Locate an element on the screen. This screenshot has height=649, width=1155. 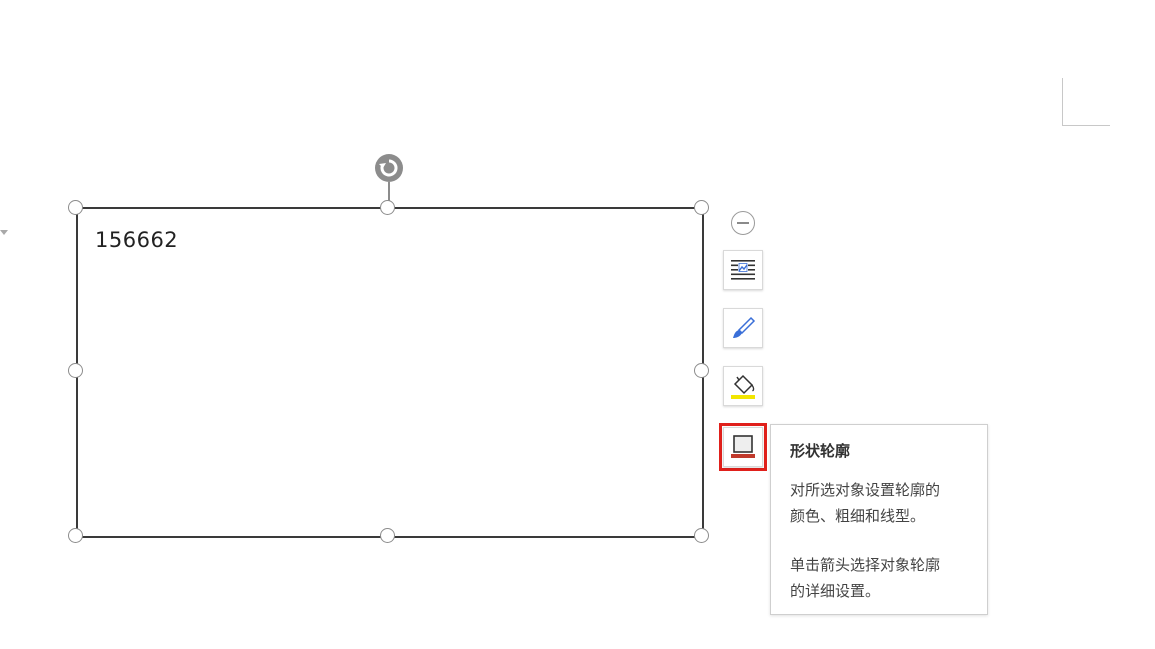
collapse-toolbar-button is located at coordinates (743, 223).